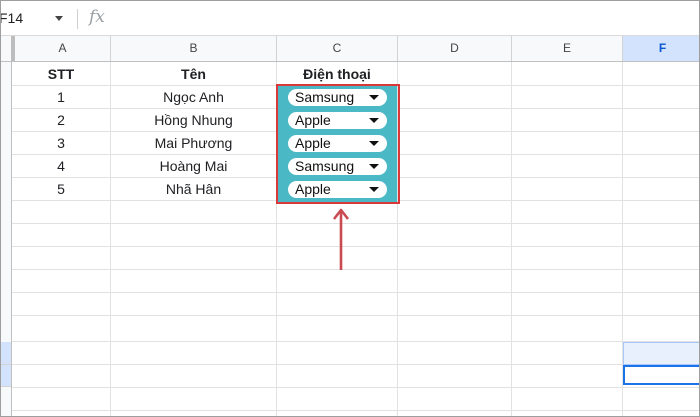 The height and width of the screenshot is (417, 700). What do you see at coordinates (193, 74) in the screenshot?
I see `cell-header-ten: Tên` at bounding box center [193, 74].